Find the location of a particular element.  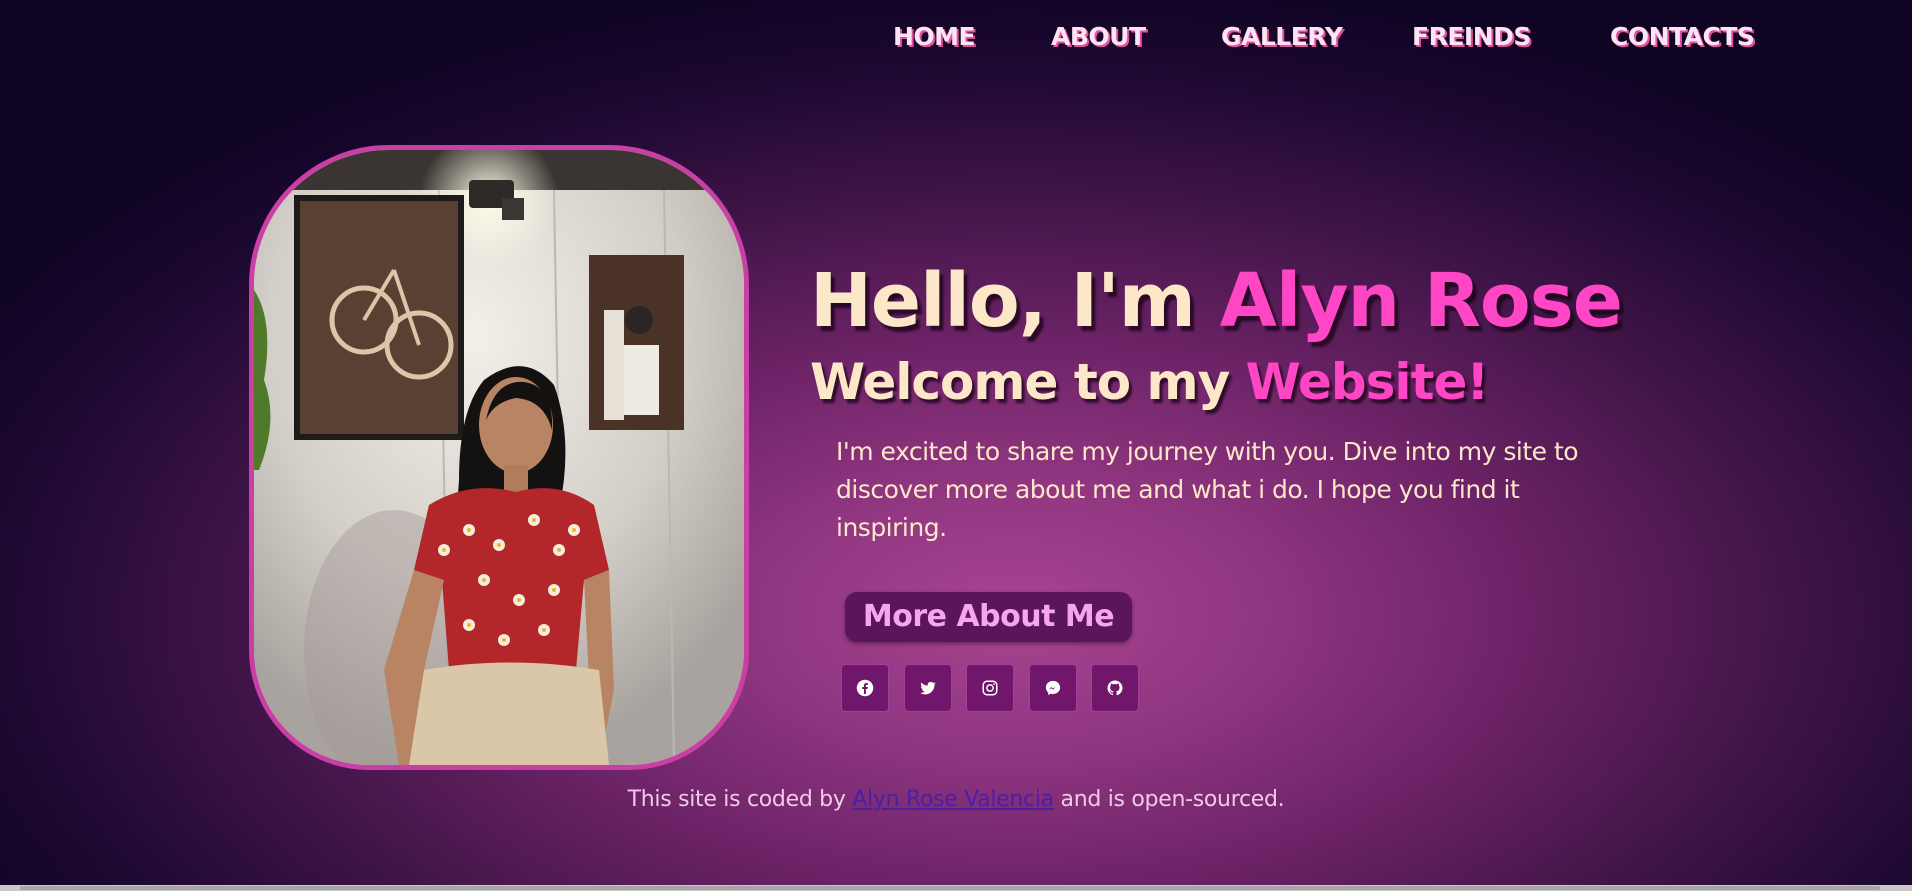

github-link is located at coordinates (1115, 688).